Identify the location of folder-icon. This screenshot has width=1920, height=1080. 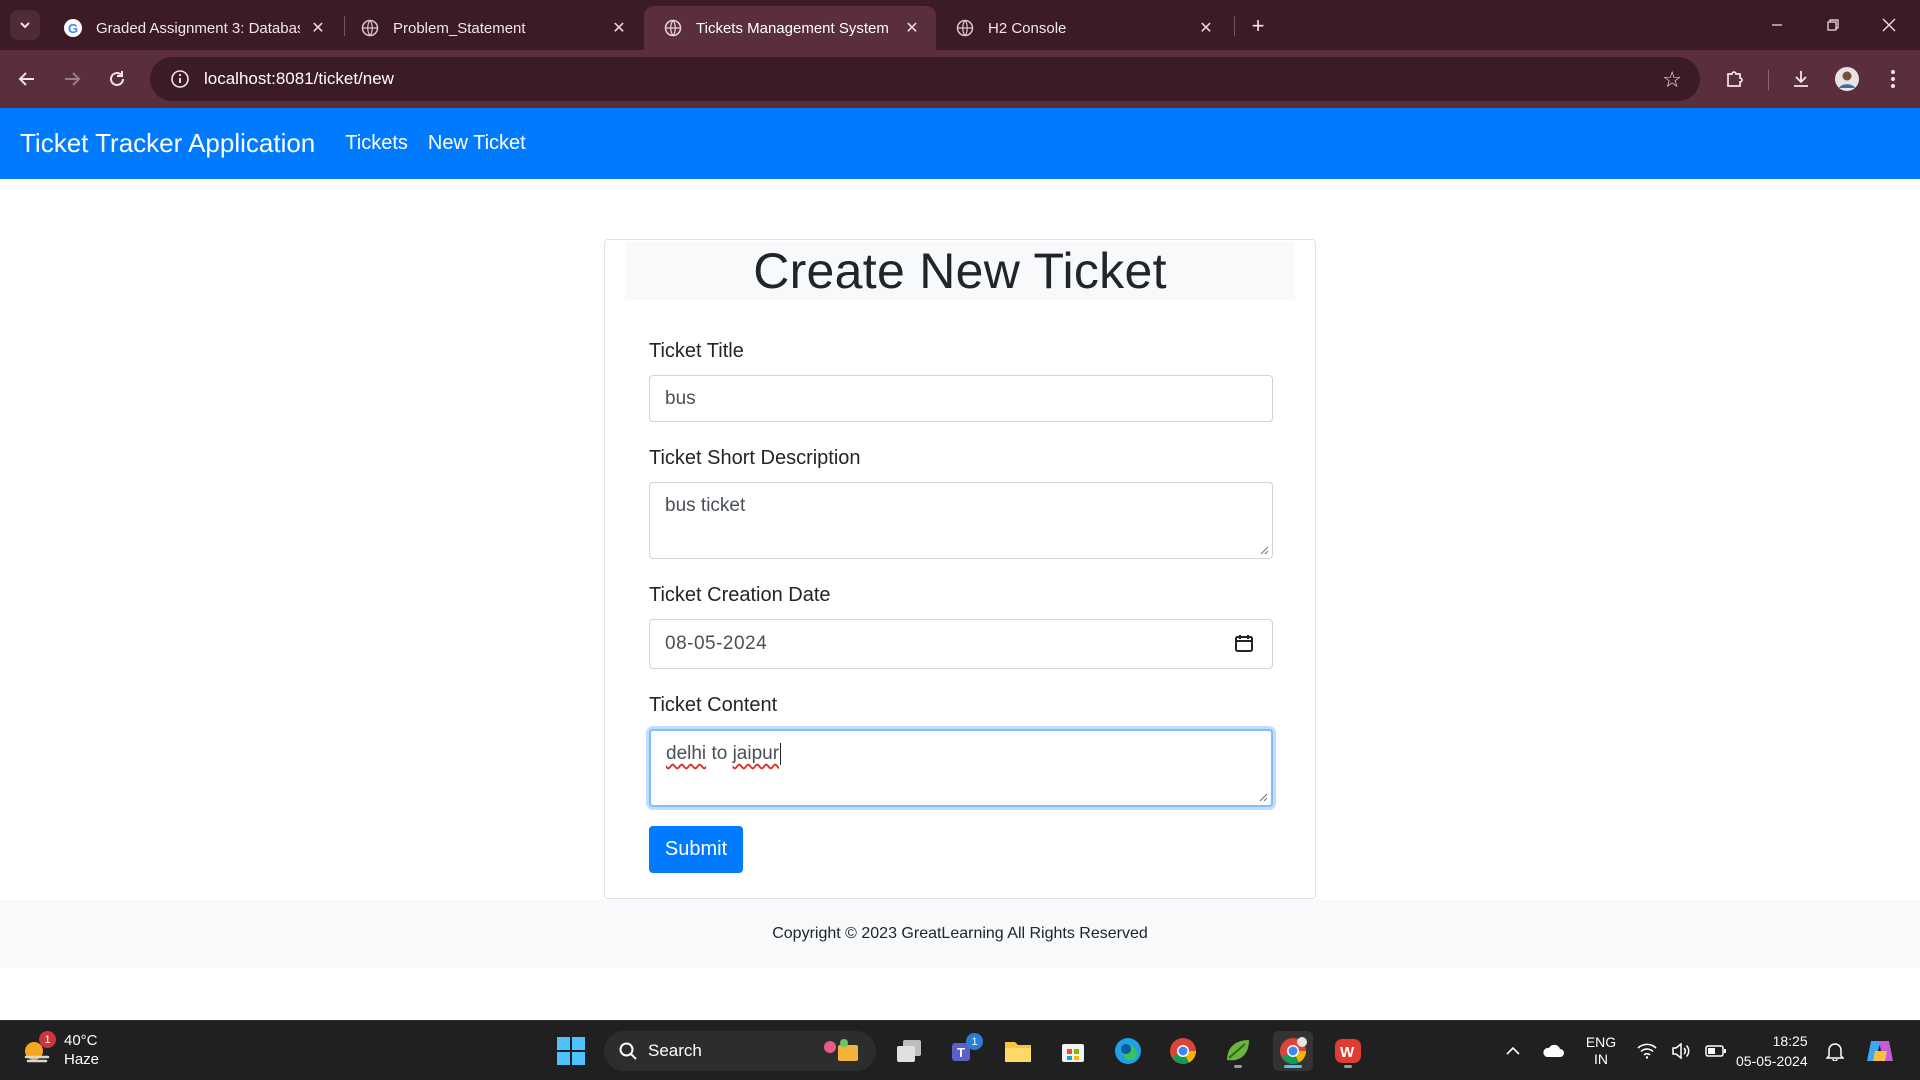
(1018, 1052).